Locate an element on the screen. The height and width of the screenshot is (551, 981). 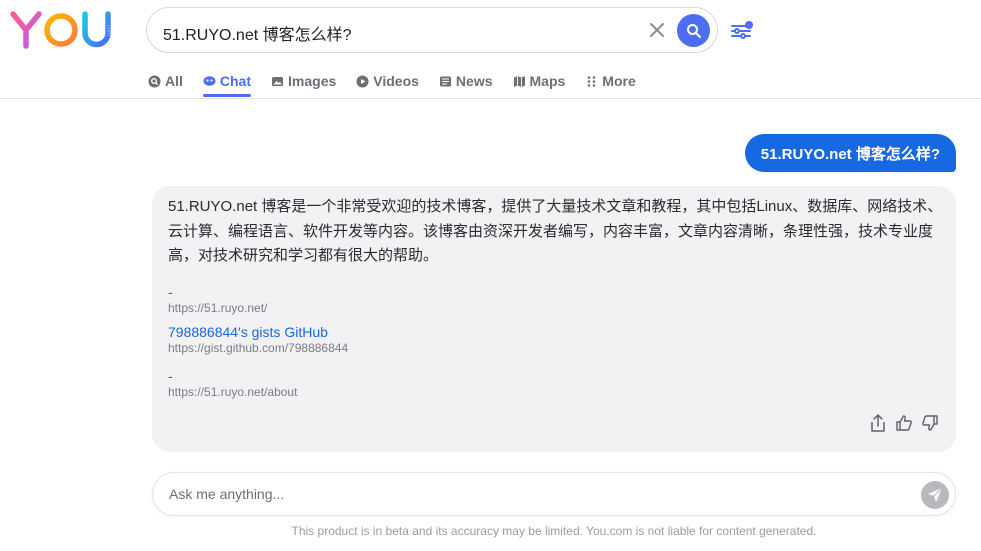
thumbs-up-button is located at coordinates (904, 423).